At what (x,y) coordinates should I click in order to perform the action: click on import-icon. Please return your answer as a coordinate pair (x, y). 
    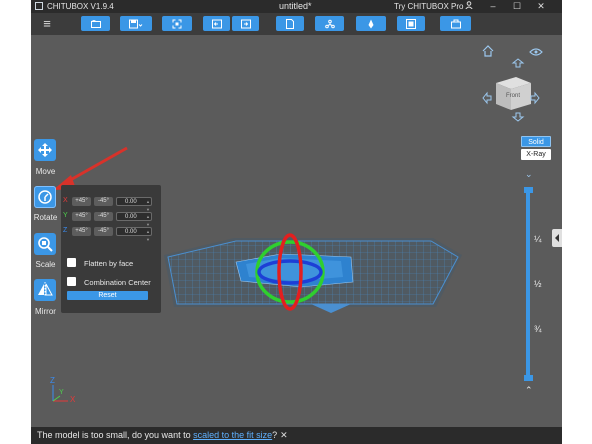
    Looking at the image, I should click on (455, 23).